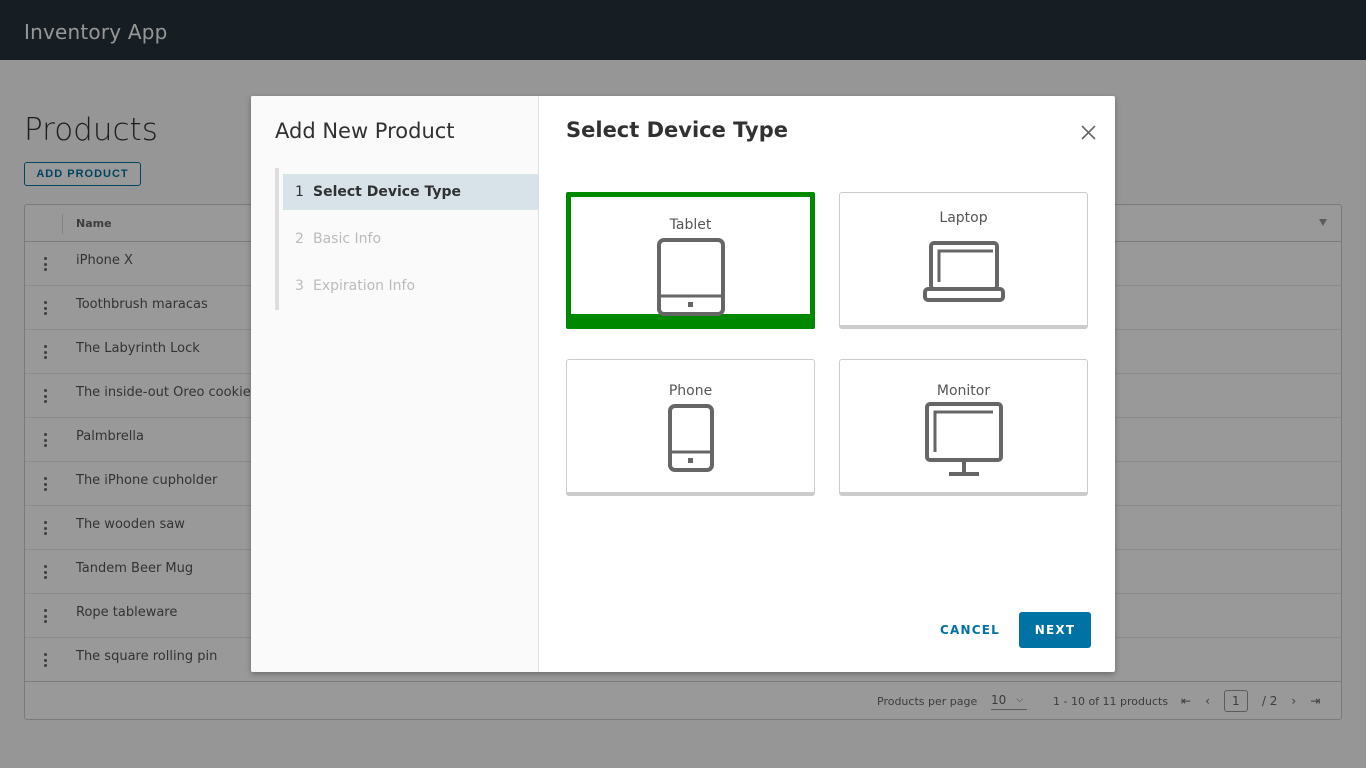 This screenshot has width=1366, height=768. What do you see at coordinates (690, 225) in the screenshot?
I see `option-label: Tablet` at bounding box center [690, 225].